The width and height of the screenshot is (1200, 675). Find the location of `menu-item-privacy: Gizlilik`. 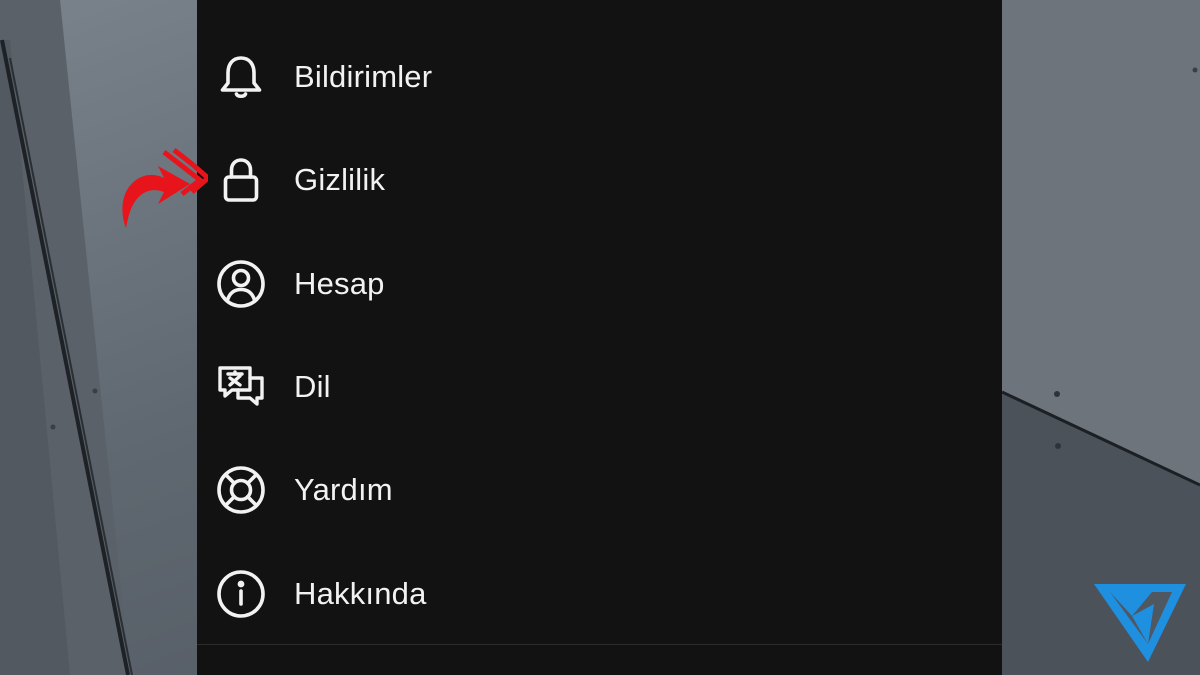

menu-item-privacy: Gizlilik is located at coordinates (599, 179).